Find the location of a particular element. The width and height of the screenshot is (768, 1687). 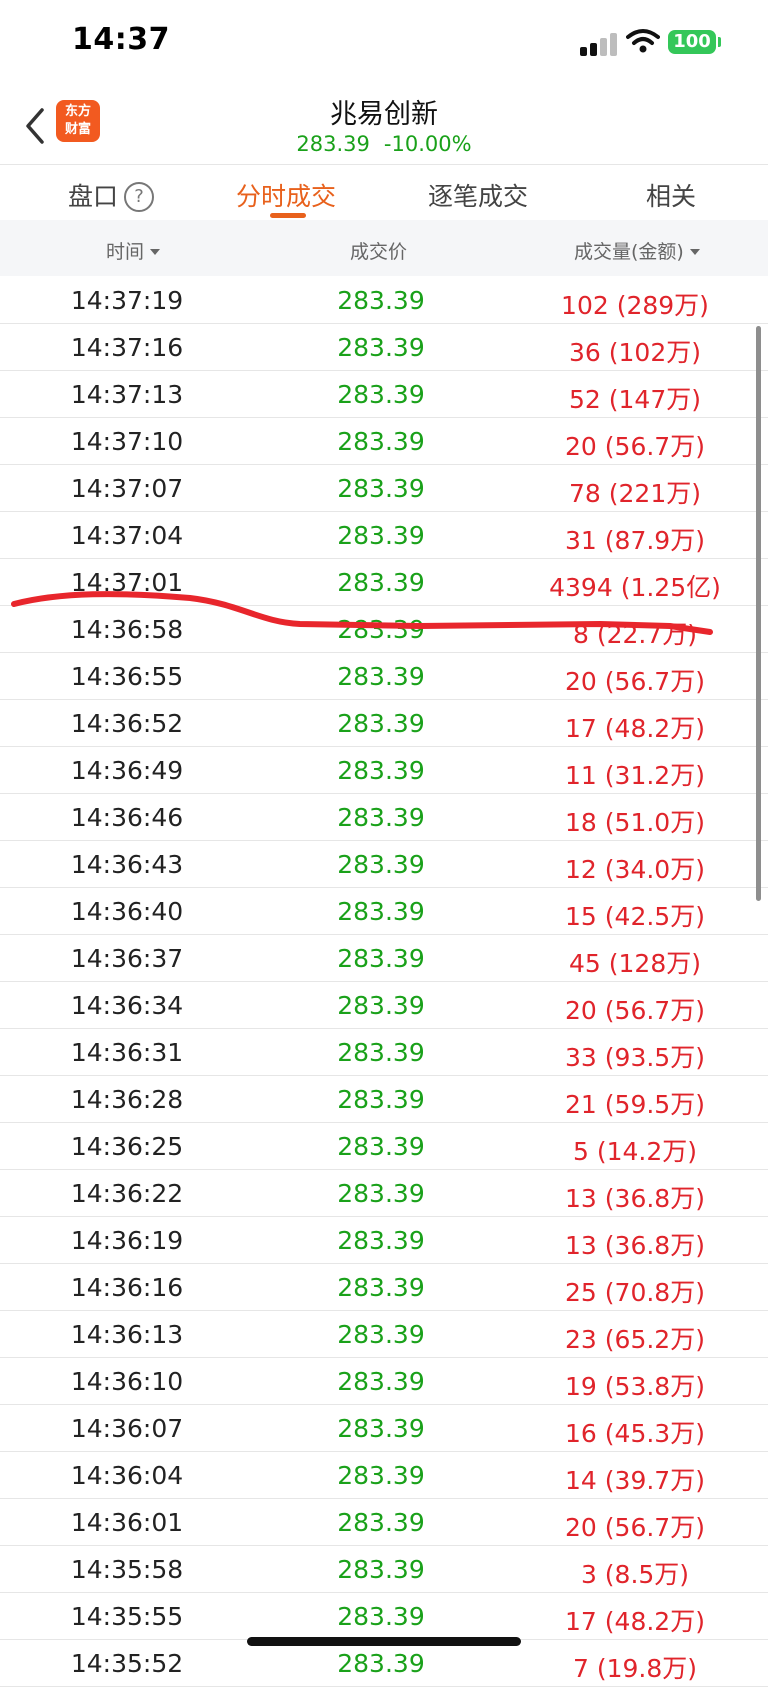

cell-time: 14:36:49 is located at coordinates (127, 770).